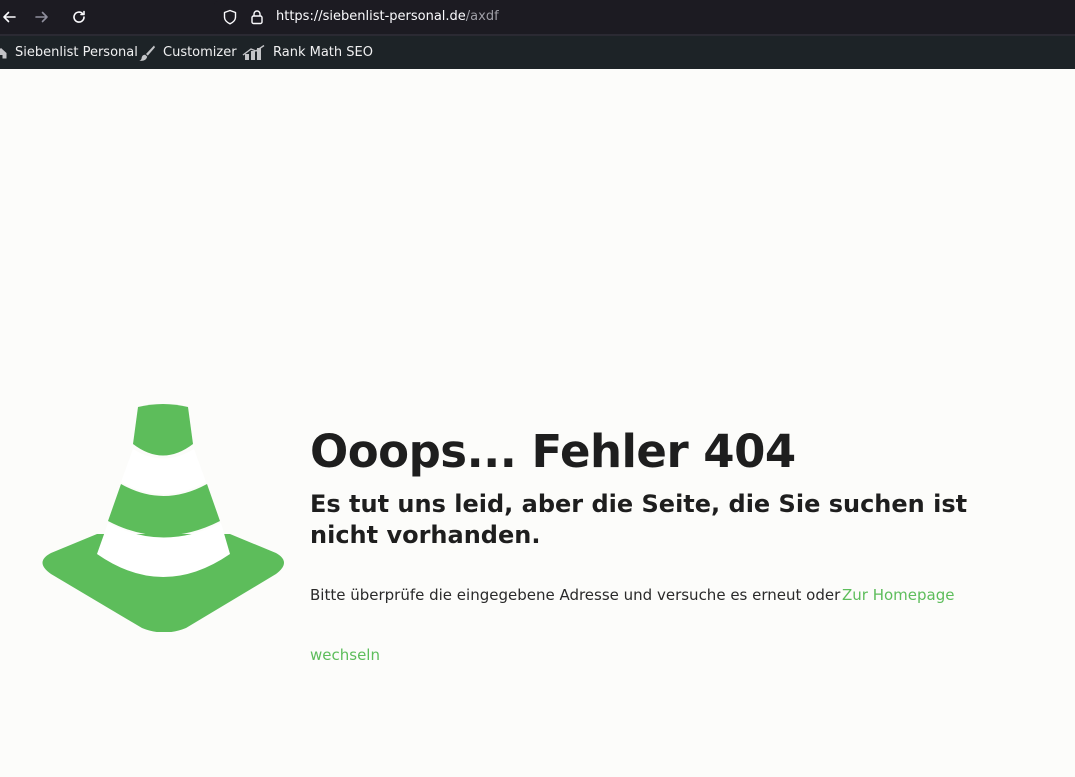 The height and width of the screenshot is (777, 1075). I want to click on reload-icon, so click(79, 16).